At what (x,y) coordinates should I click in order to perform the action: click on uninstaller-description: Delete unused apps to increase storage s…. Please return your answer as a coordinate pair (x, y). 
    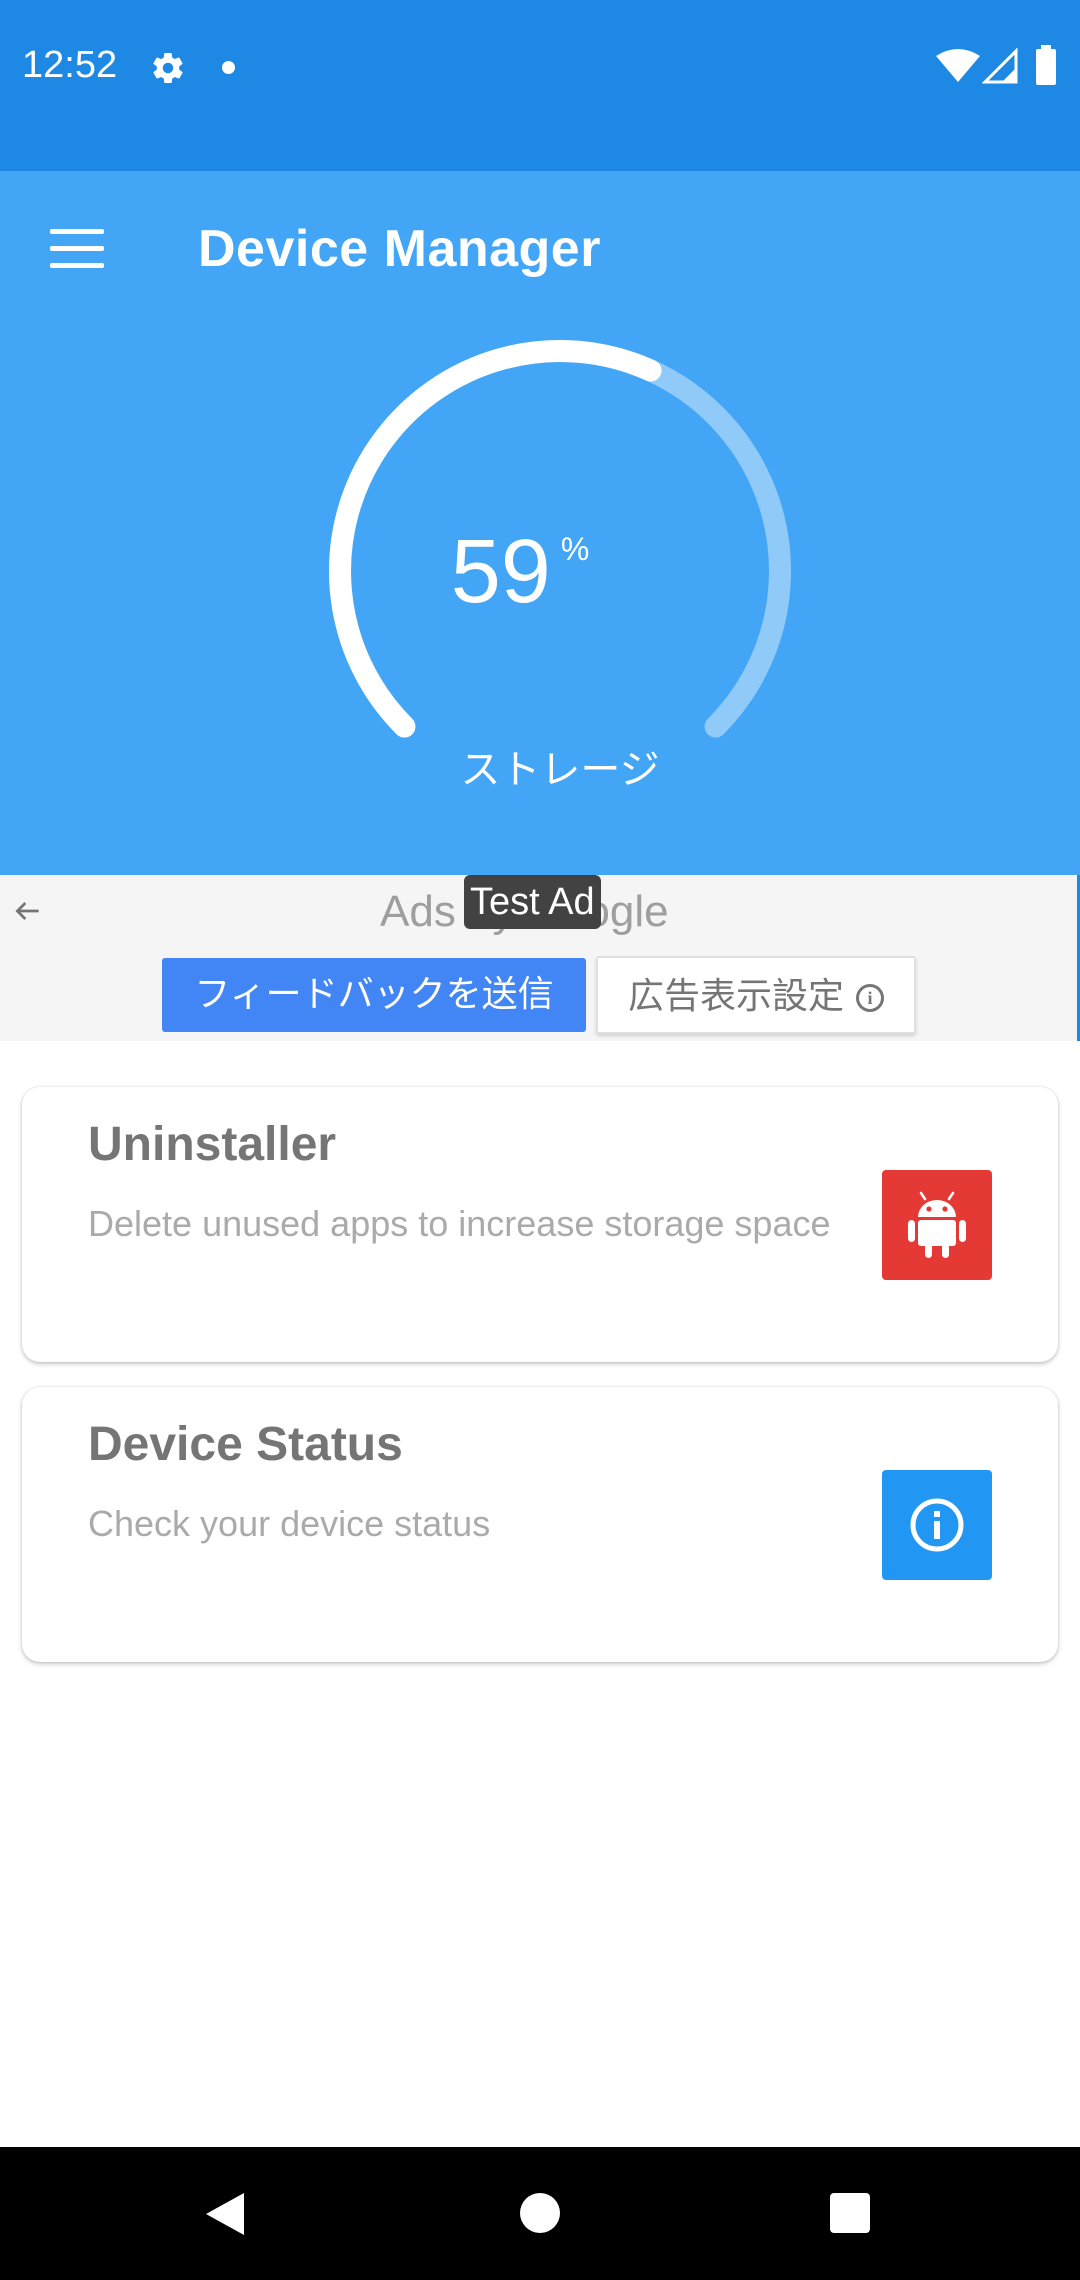
    Looking at the image, I should click on (459, 1223).